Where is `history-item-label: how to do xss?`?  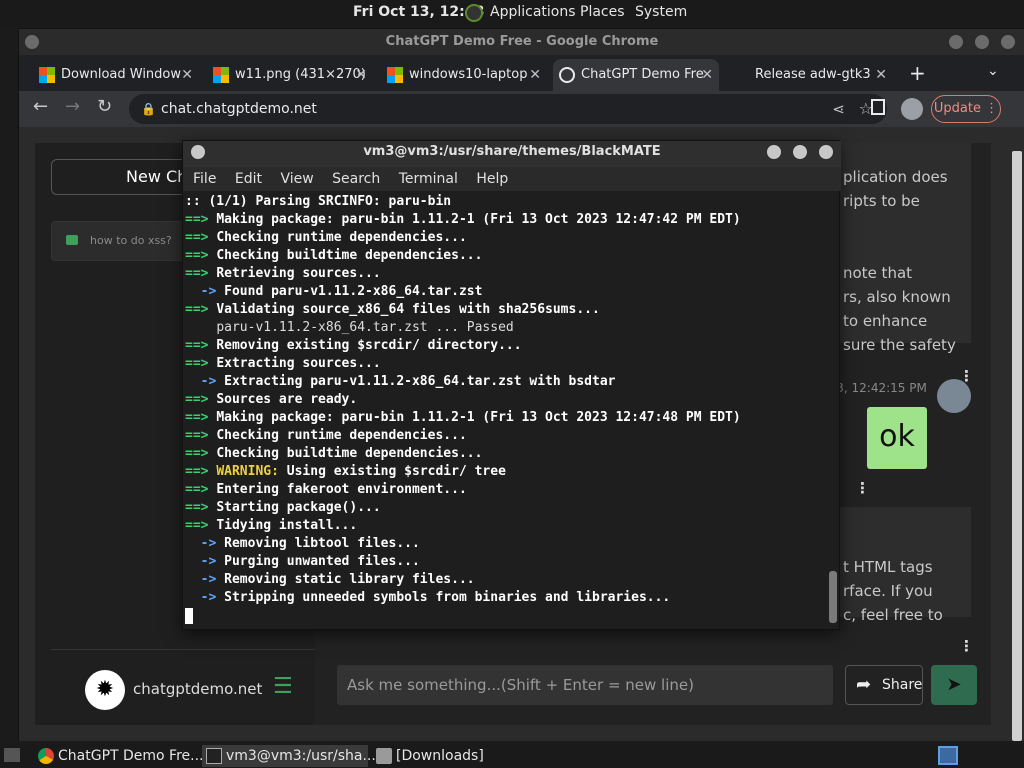
history-item-label: how to do xss? is located at coordinates (131, 240).